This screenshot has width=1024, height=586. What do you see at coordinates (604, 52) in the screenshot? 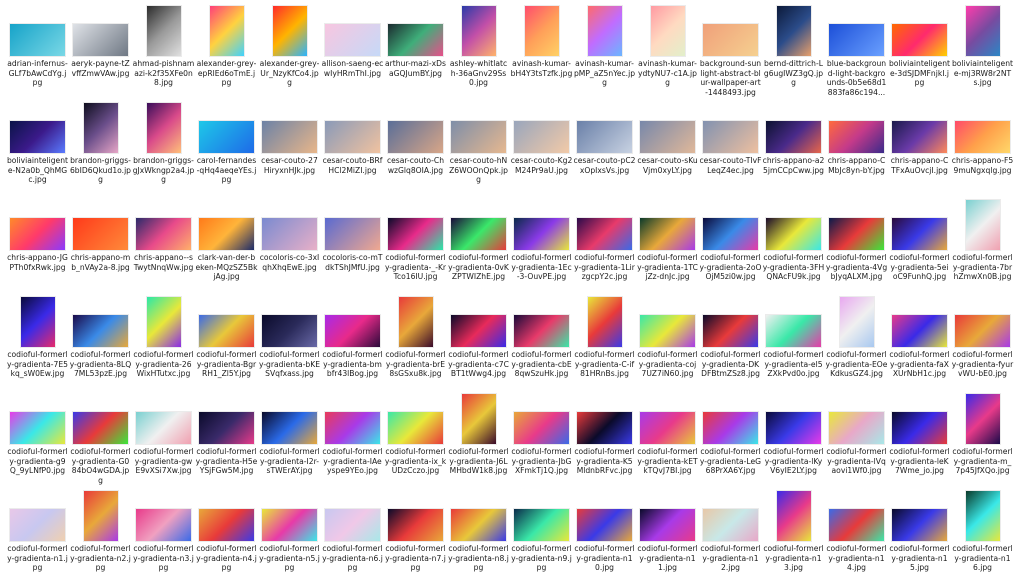
I see `file-item: avinash-kumar-pMP_aZ5nYec.jpg` at bounding box center [604, 52].